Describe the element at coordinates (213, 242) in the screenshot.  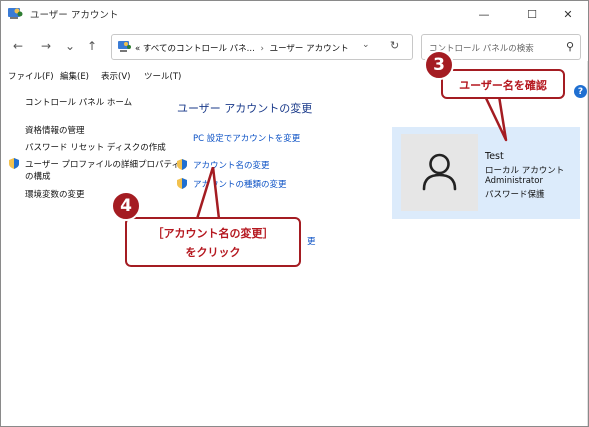
I see `callout-4: ［アカウント名の変更］ をクリック` at that location.